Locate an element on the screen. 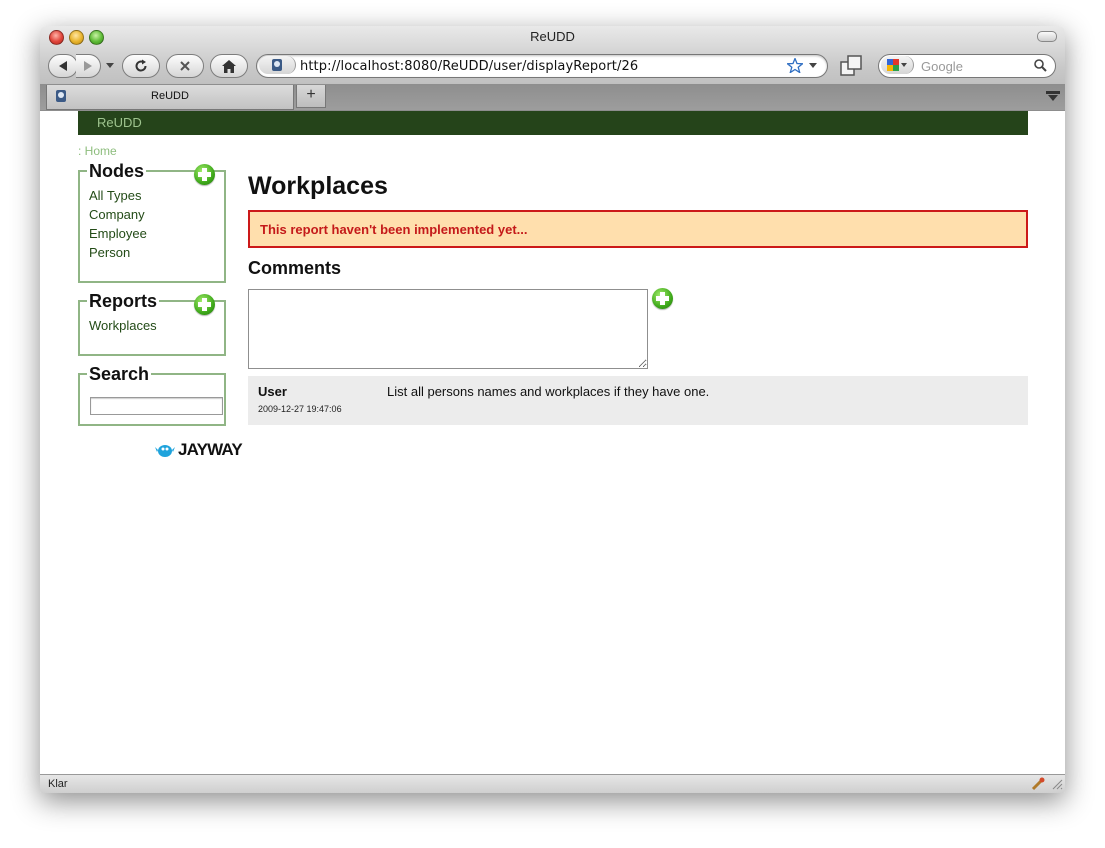  comments-title: Comments is located at coordinates (295, 268).